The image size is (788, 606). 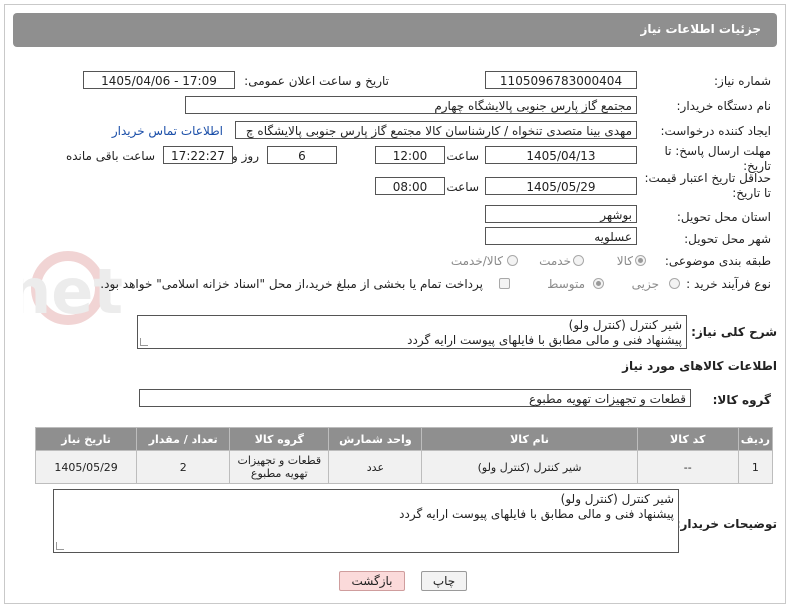 What do you see at coordinates (375, 439) in the screenshot?
I see `col-header-unit: واحد شمارش` at bounding box center [375, 439].